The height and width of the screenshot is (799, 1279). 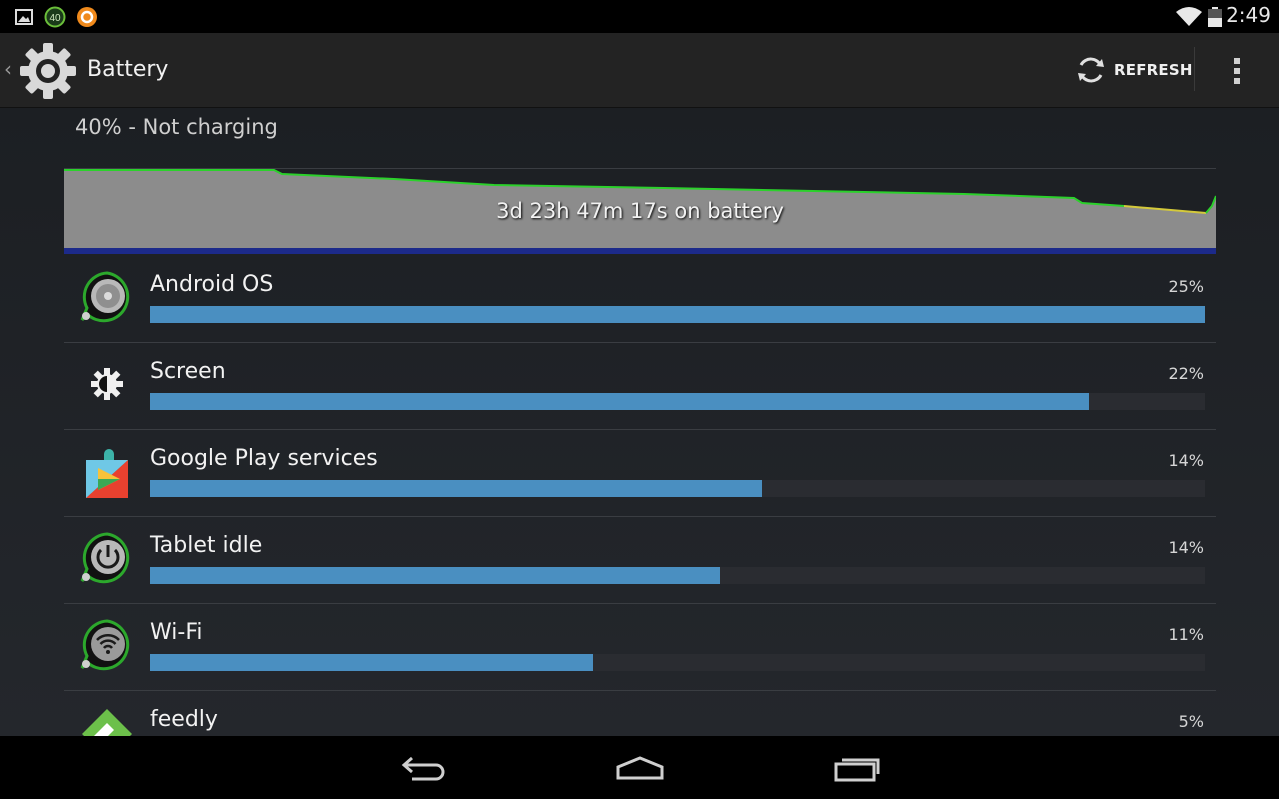 What do you see at coordinates (107, 384) in the screenshot?
I see `brightness-icon` at bounding box center [107, 384].